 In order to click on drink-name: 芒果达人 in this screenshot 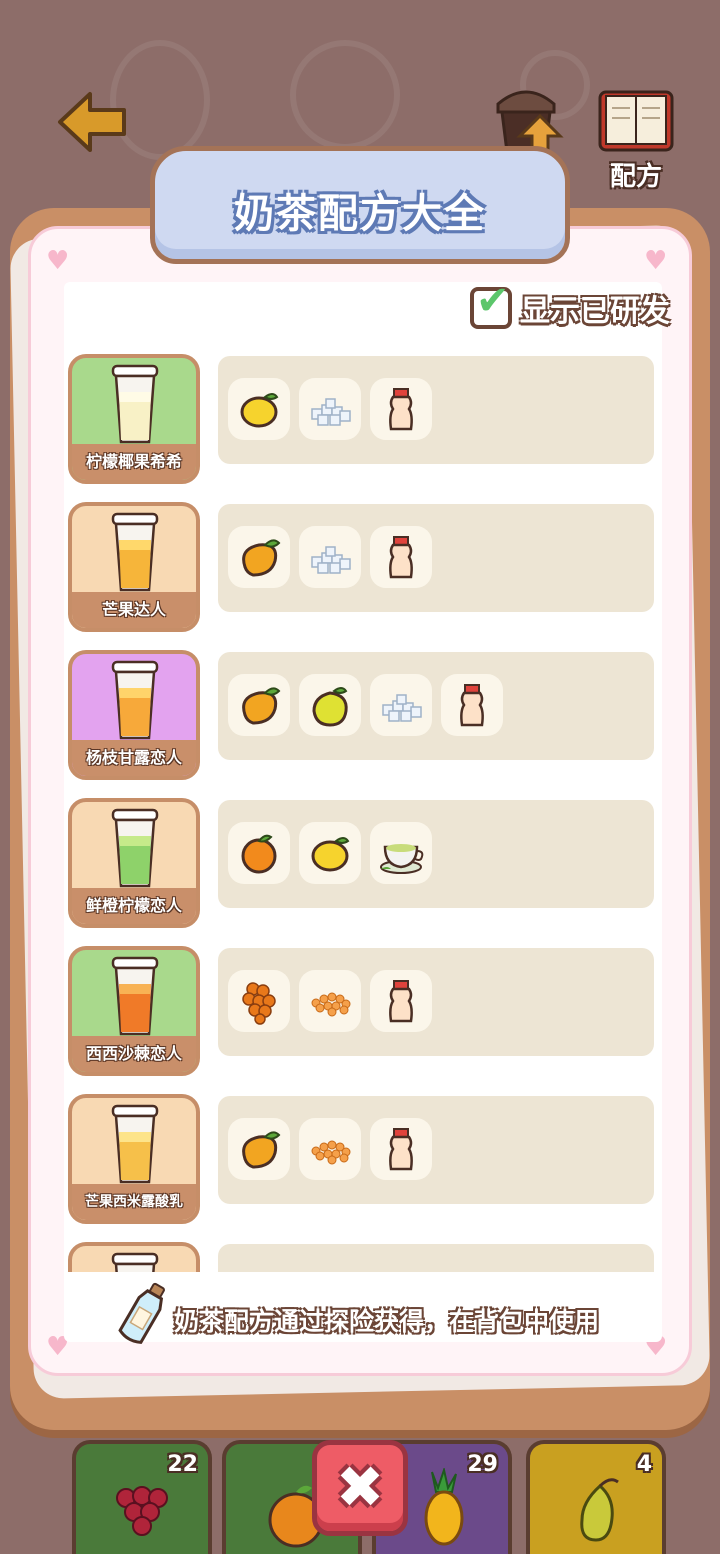, I will do `click(134, 610)`.